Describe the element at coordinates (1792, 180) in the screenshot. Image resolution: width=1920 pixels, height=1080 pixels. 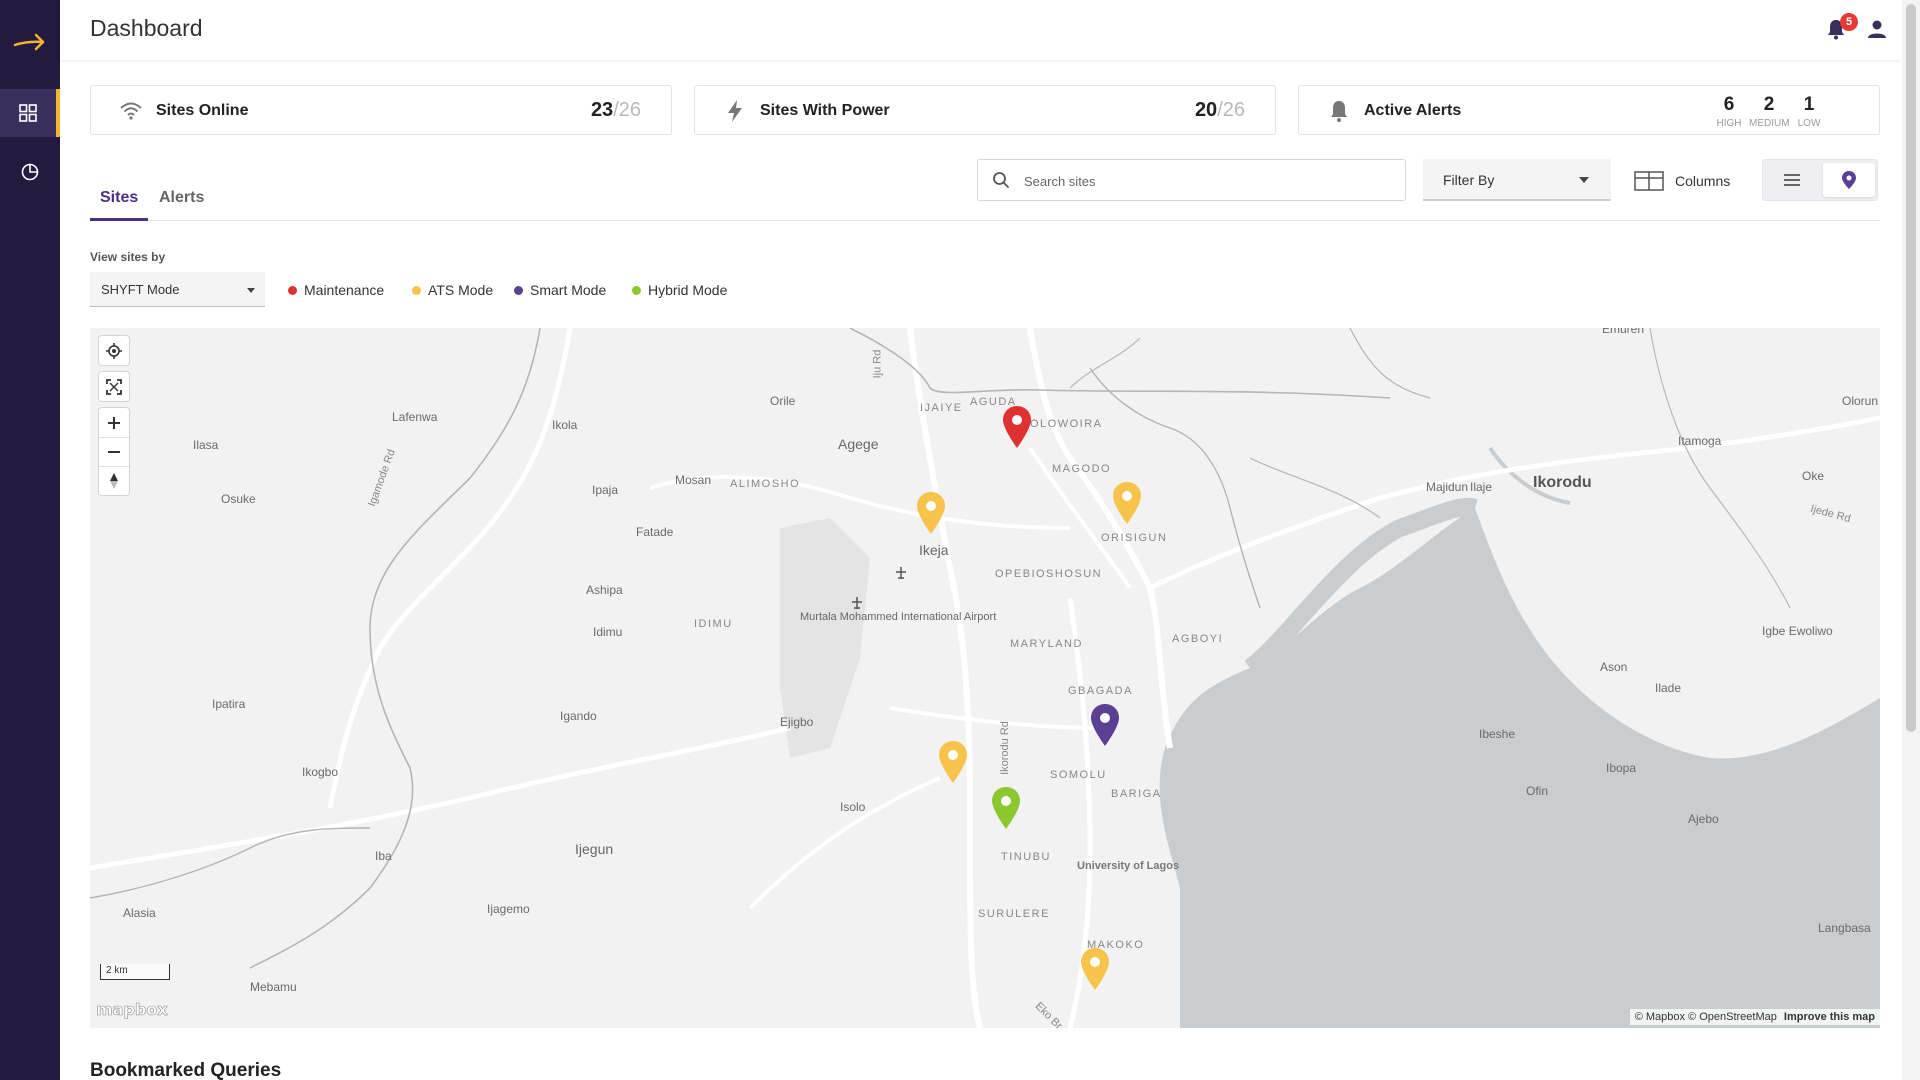
I see `list-view-button` at that location.